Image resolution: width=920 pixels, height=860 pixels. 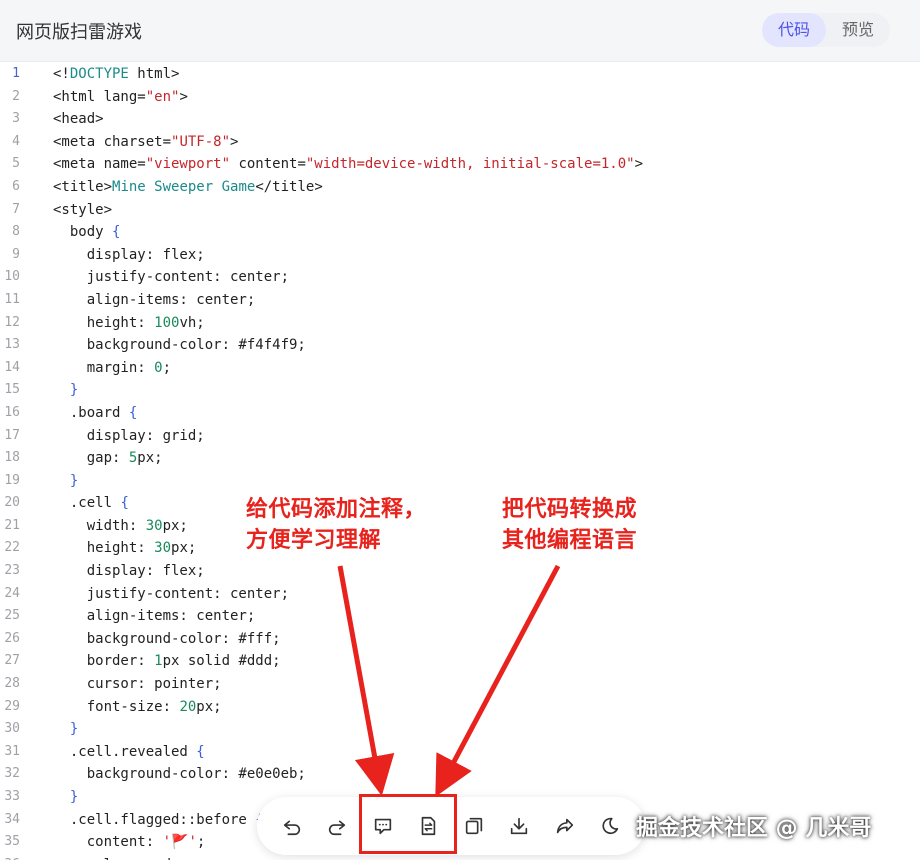 What do you see at coordinates (12, 277) in the screenshot?
I see `line-number: 10` at bounding box center [12, 277].